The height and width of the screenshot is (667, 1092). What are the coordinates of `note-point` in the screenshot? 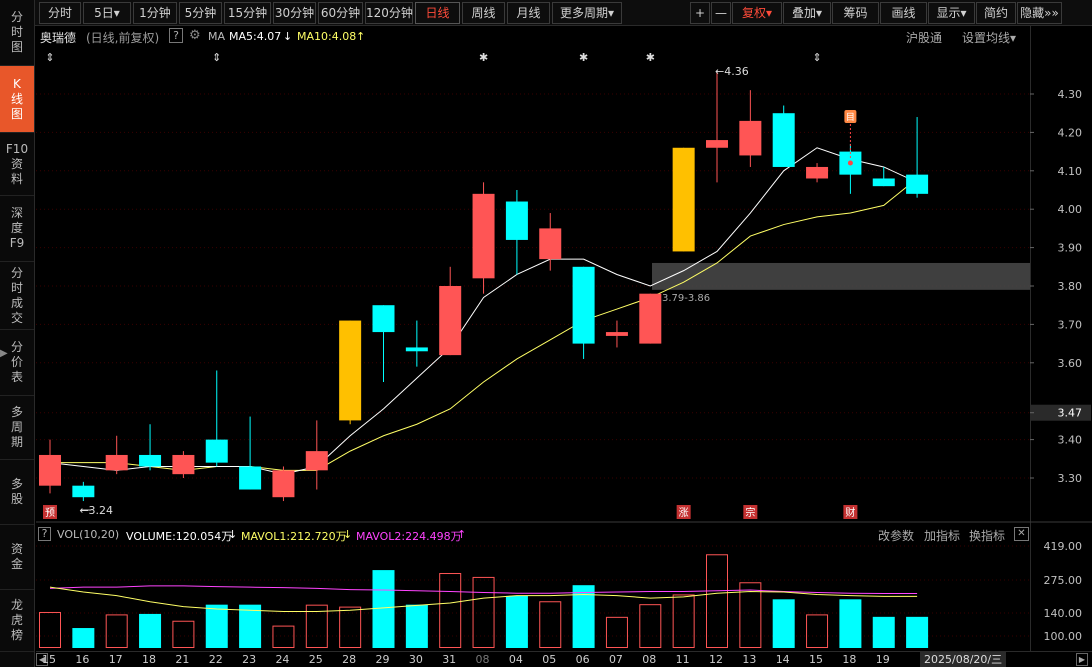 It's located at (850, 163).